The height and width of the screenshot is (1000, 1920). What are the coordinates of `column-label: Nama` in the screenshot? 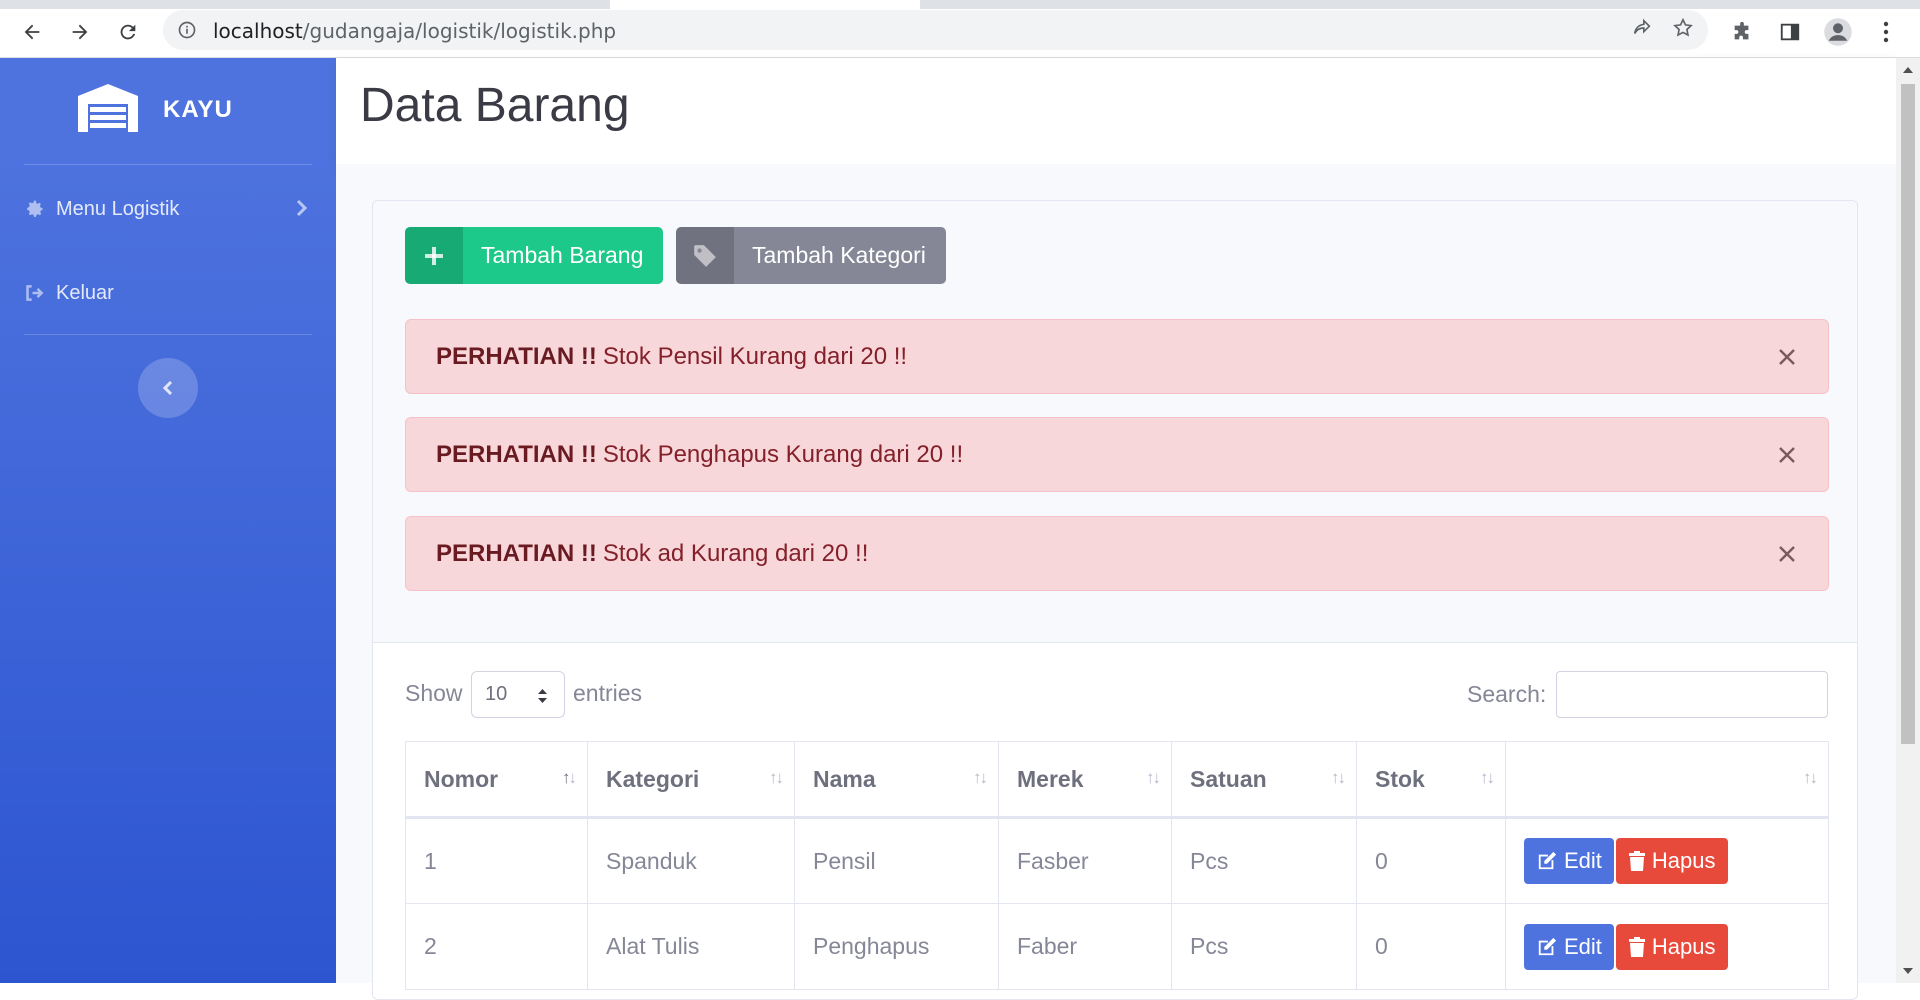 It's located at (844, 778).